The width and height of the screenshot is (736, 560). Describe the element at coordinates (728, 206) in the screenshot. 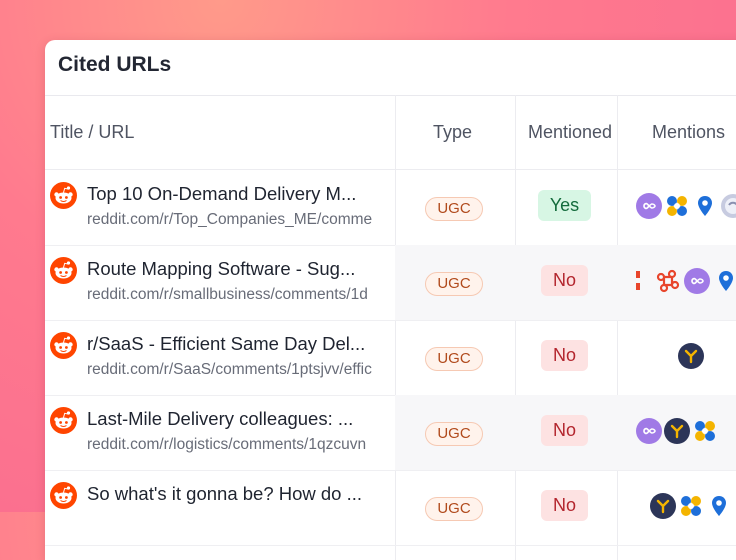

I see `globe-icon` at that location.